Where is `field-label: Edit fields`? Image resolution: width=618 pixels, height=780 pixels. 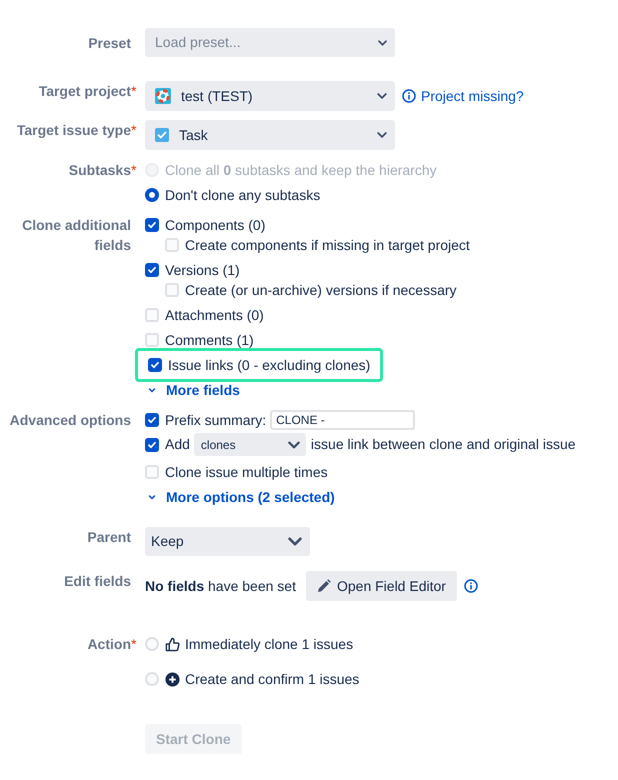
field-label: Edit fields is located at coordinates (97, 581).